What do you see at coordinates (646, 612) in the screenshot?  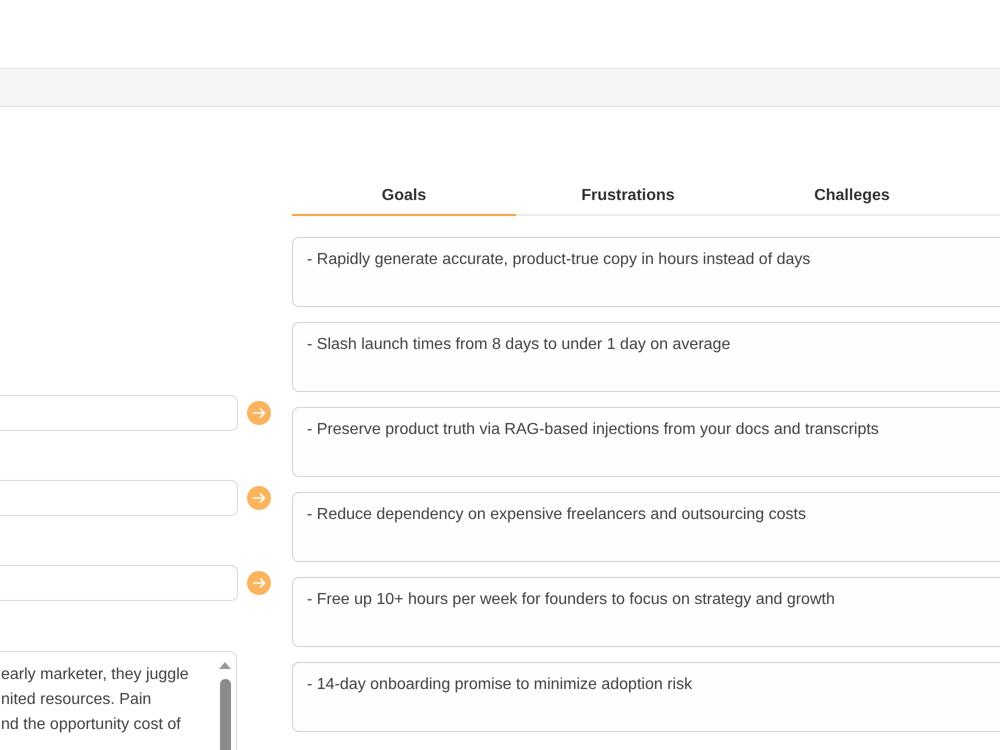 I see `goal-card: - Free up 10+ hours per week for founders to focus on strategy and growth` at bounding box center [646, 612].